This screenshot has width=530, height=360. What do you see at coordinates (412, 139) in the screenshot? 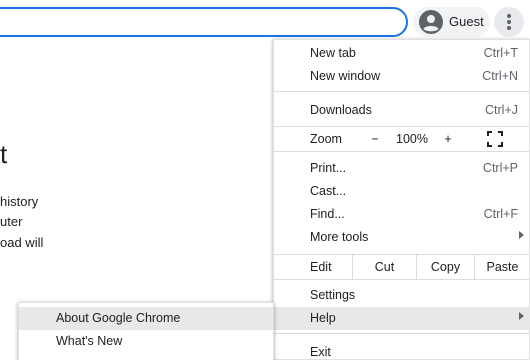
I see `zoom-level: 100%` at bounding box center [412, 139].